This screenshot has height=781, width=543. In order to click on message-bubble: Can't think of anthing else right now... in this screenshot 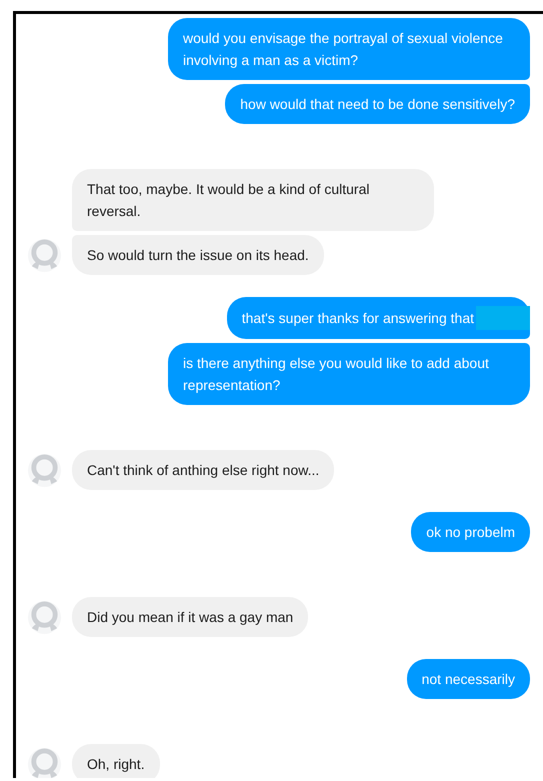, I will do `click(203, 470)`.